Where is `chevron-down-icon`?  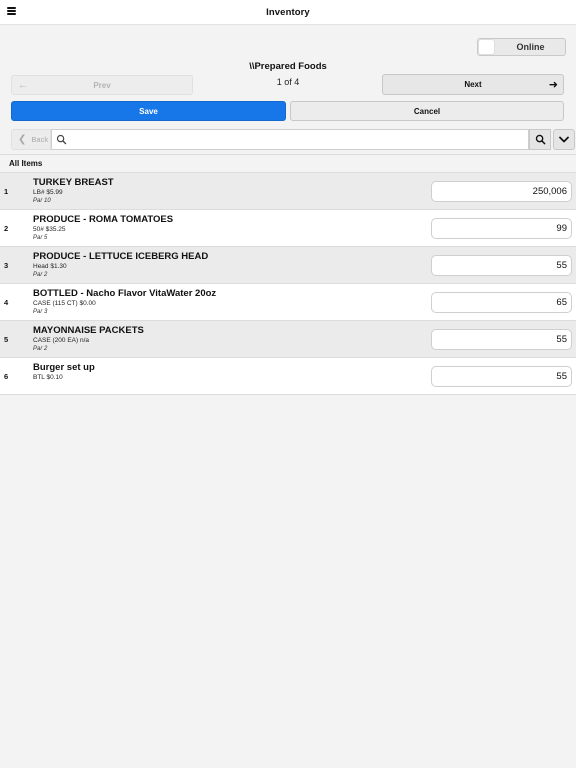
chevron-down-icon is located at coordinates (564, 139).